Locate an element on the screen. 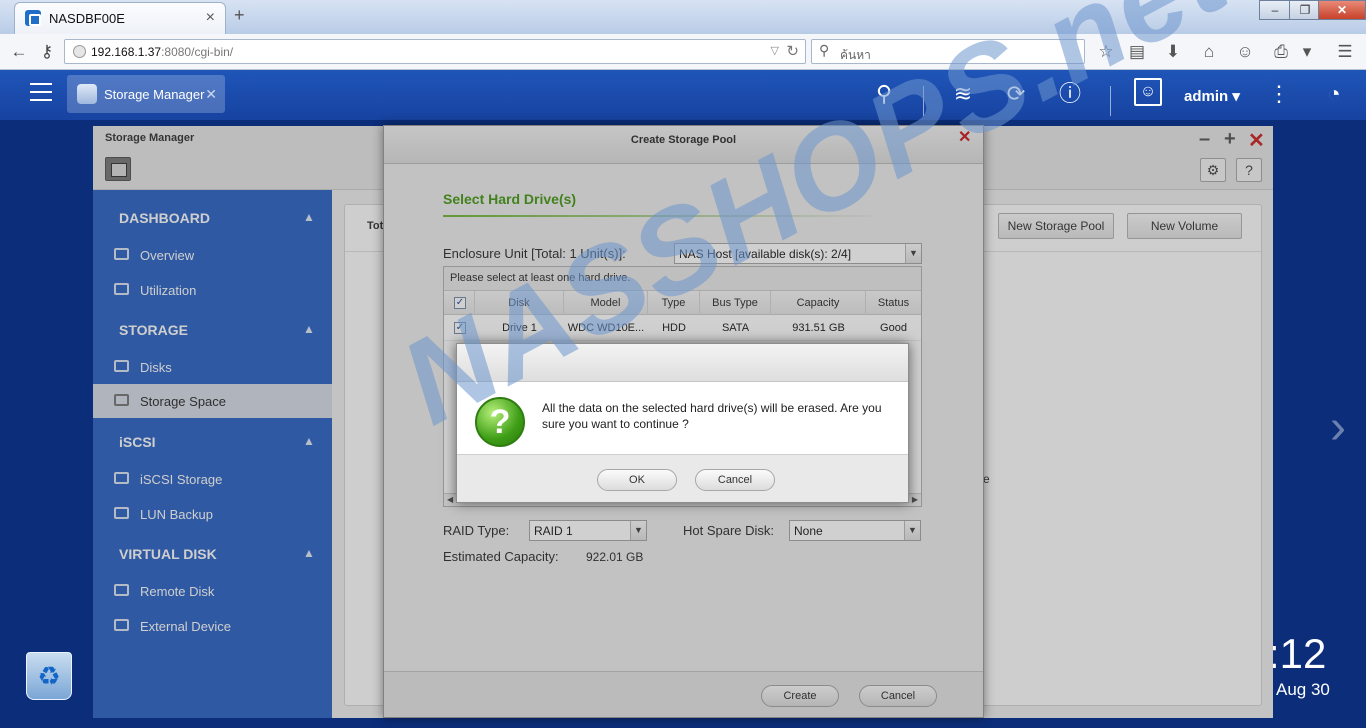 The image size is (1366, 728). recycle-bin-icon: ♻ is located at coordinates (49, 676).